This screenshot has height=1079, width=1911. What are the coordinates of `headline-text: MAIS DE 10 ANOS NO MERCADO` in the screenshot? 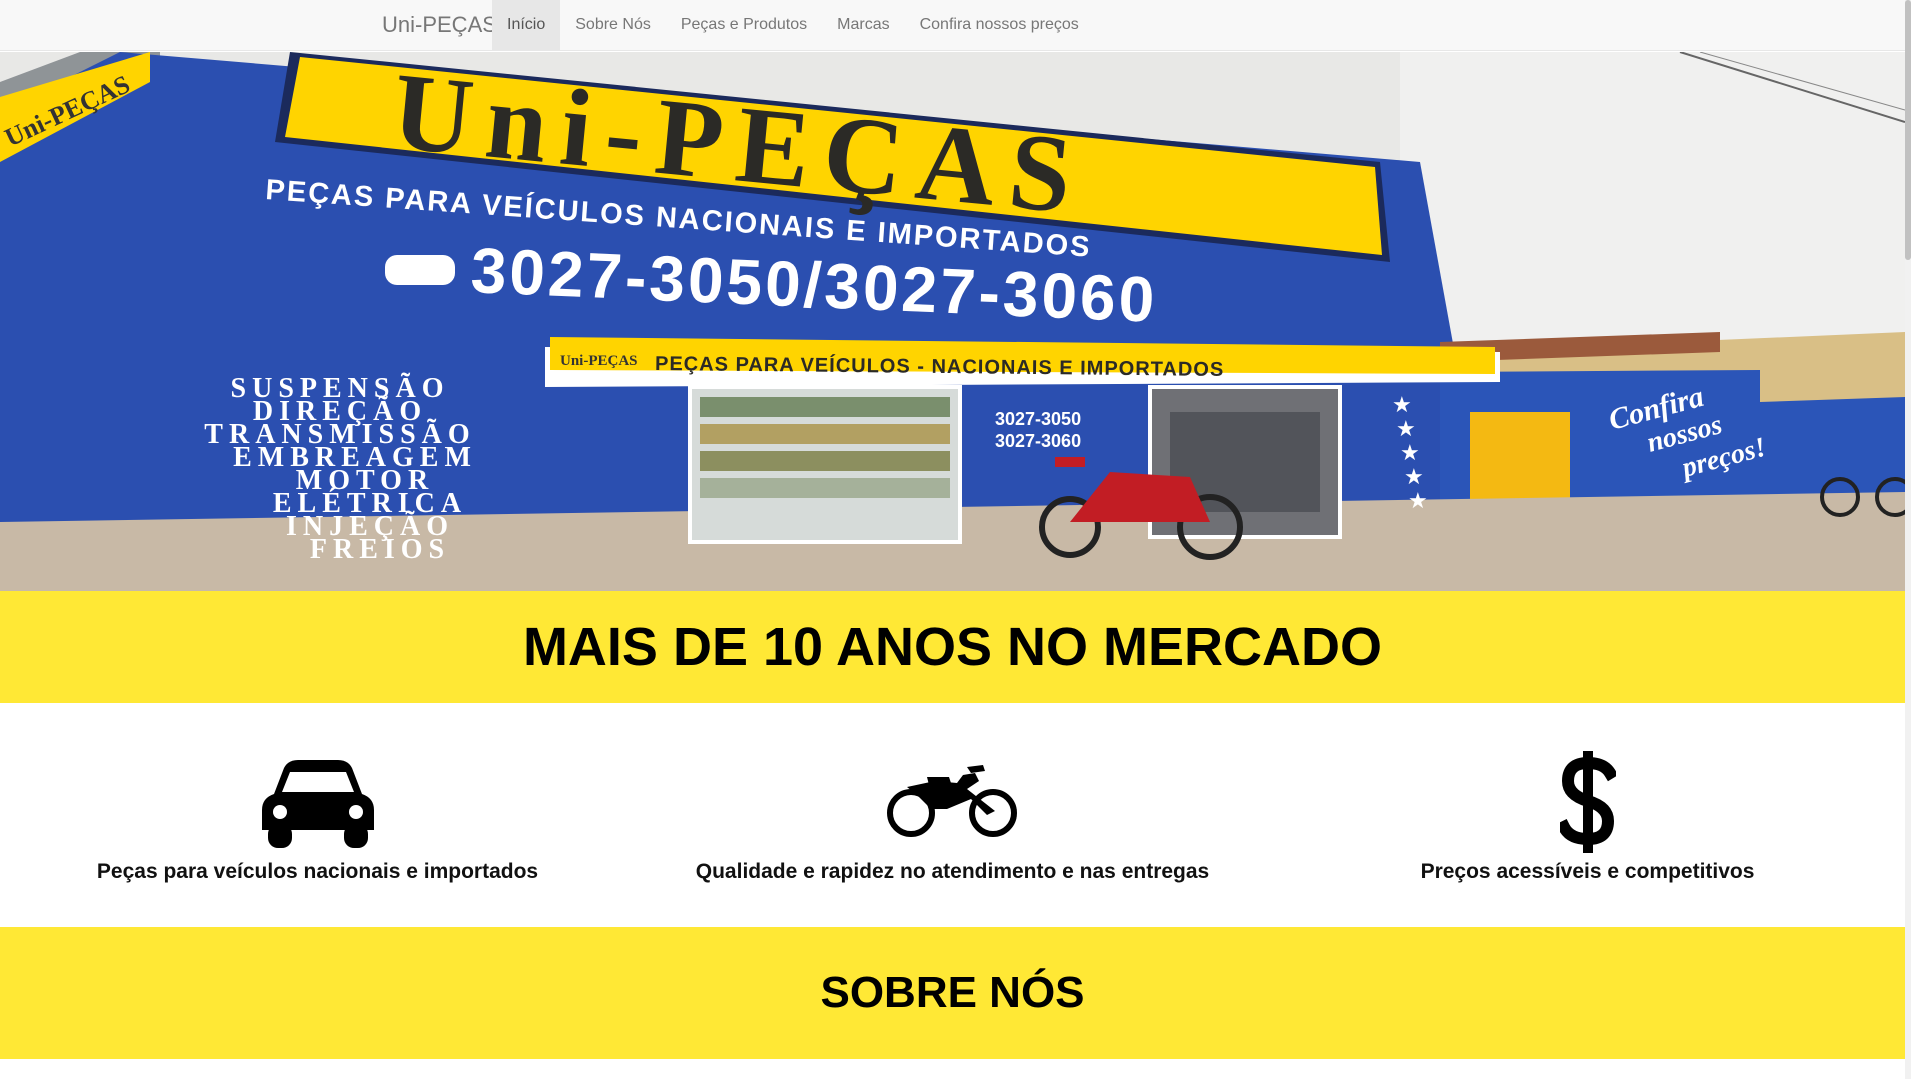 It's located at (952, 647).